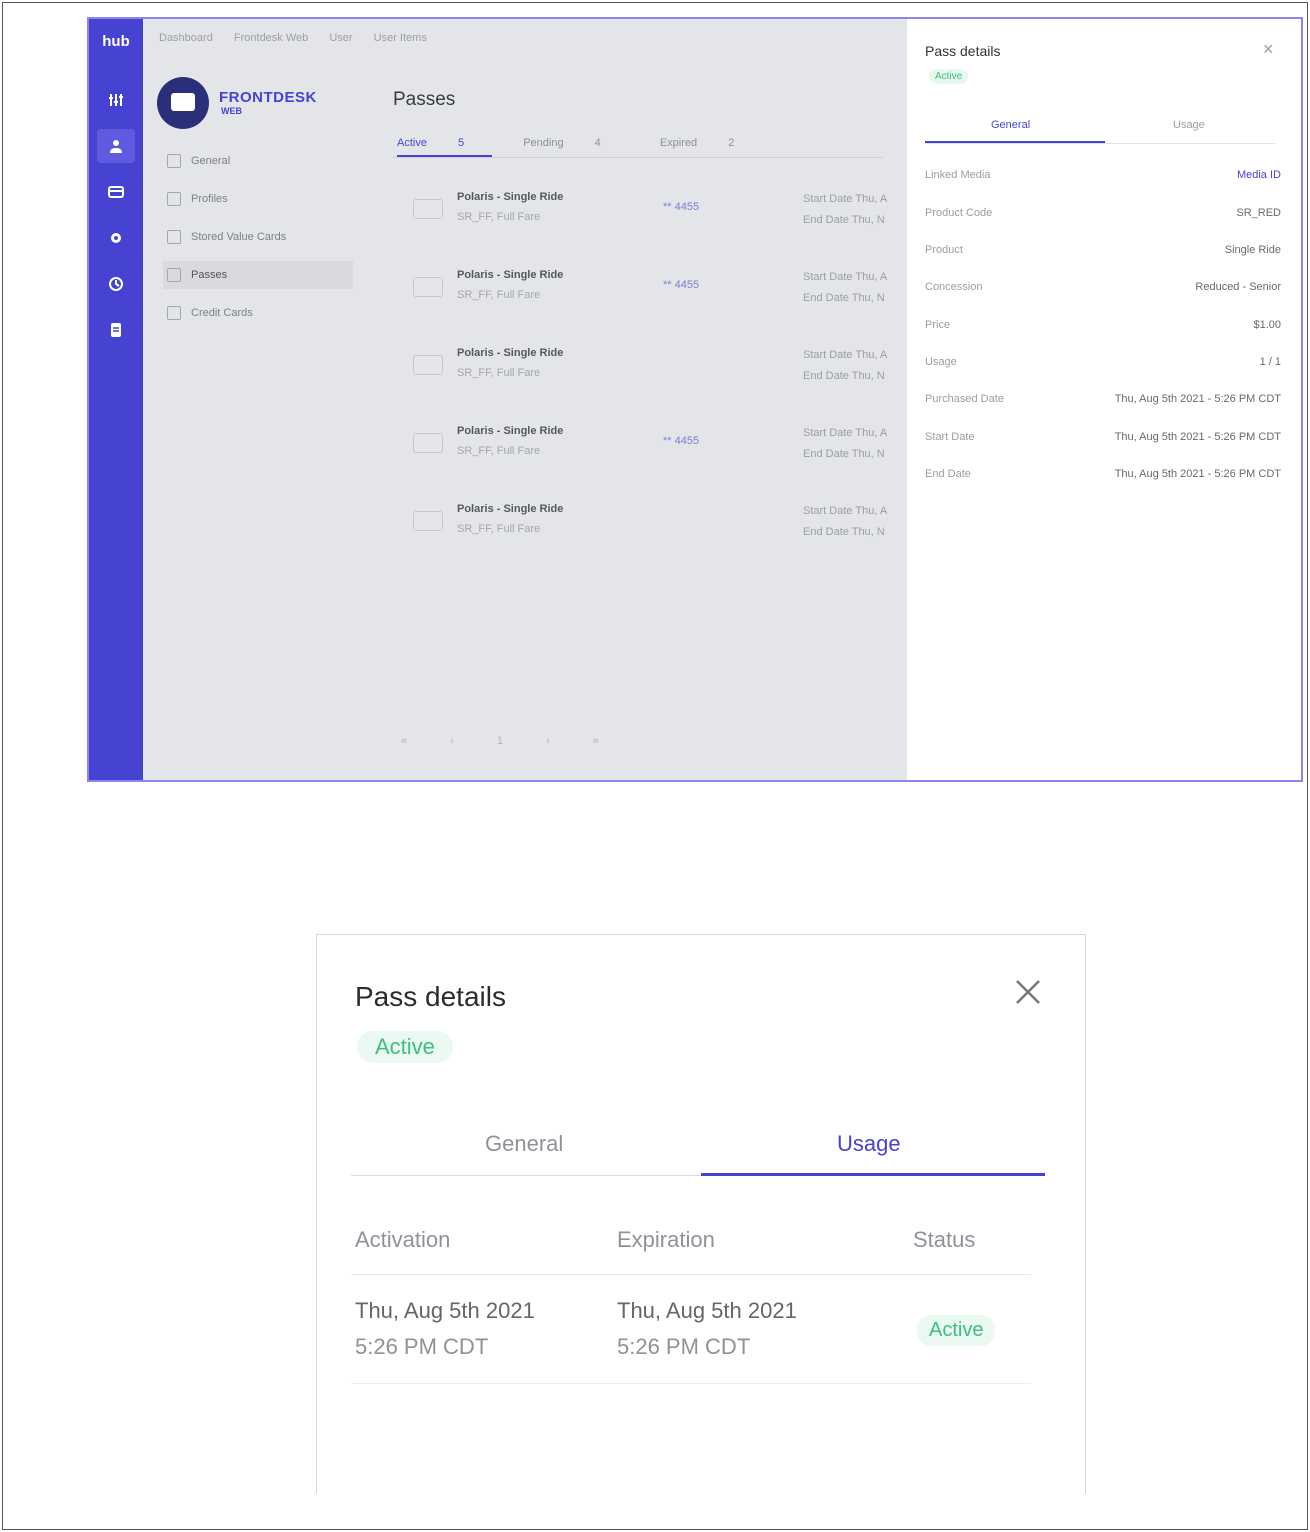 The width and height of the screenshot is (1310, 1532). I want to click on activation-time: 5:26 PM CDT, so click(422, 1346).